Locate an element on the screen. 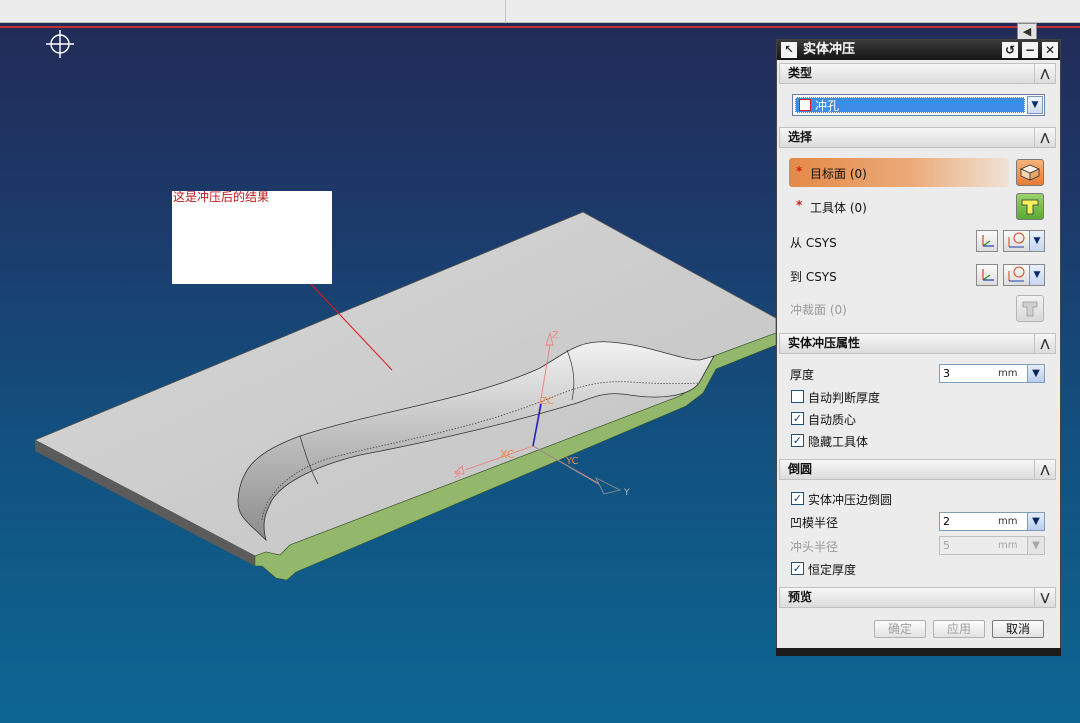 The image size is (1080, 723). punch-radius-value: 5 is located at coordinates (946, 545).